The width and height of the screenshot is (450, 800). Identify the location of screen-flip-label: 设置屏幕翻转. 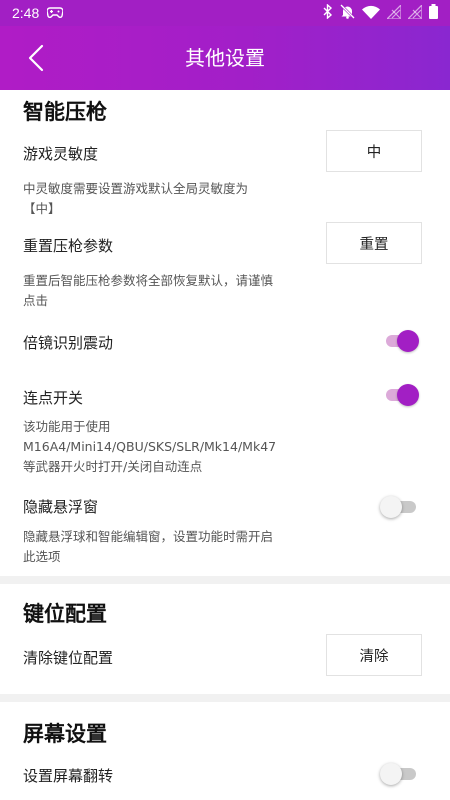
(68, 776).